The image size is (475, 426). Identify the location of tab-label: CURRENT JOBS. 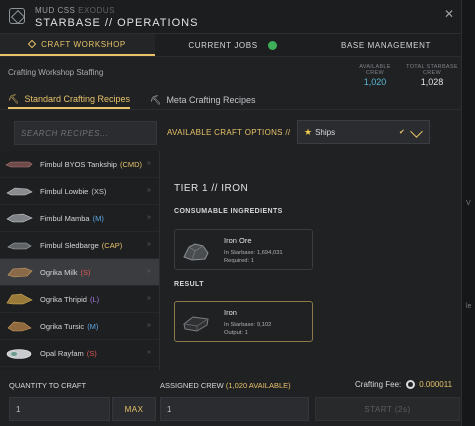
(223, 45).